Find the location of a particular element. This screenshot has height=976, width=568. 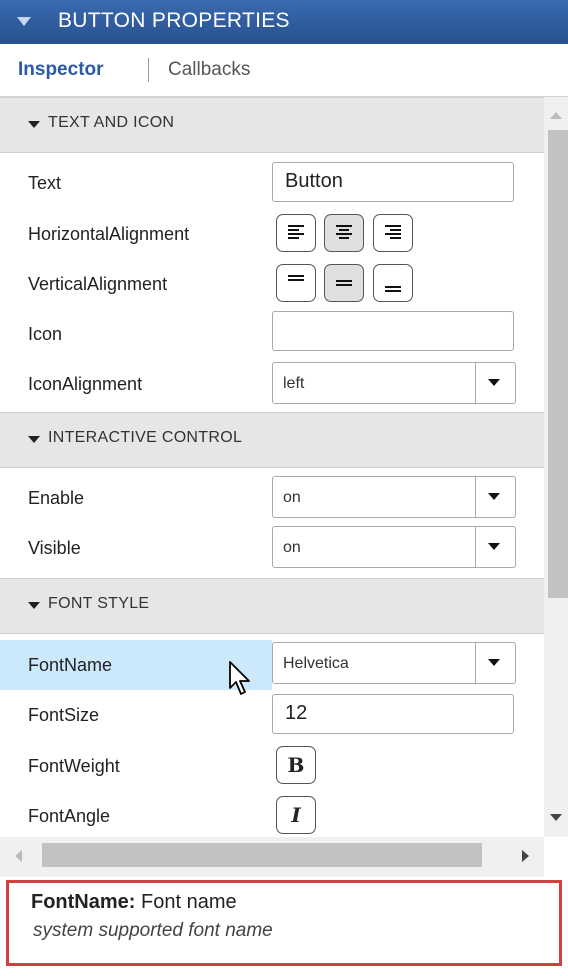

visible-value: on is located at coordinates (292, 547).